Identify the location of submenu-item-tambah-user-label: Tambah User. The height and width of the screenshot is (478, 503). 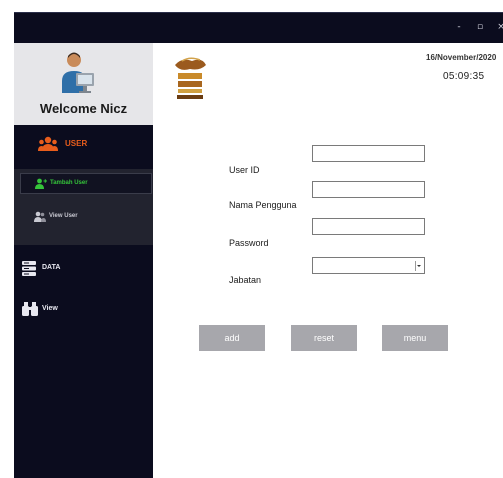
(69, 183).